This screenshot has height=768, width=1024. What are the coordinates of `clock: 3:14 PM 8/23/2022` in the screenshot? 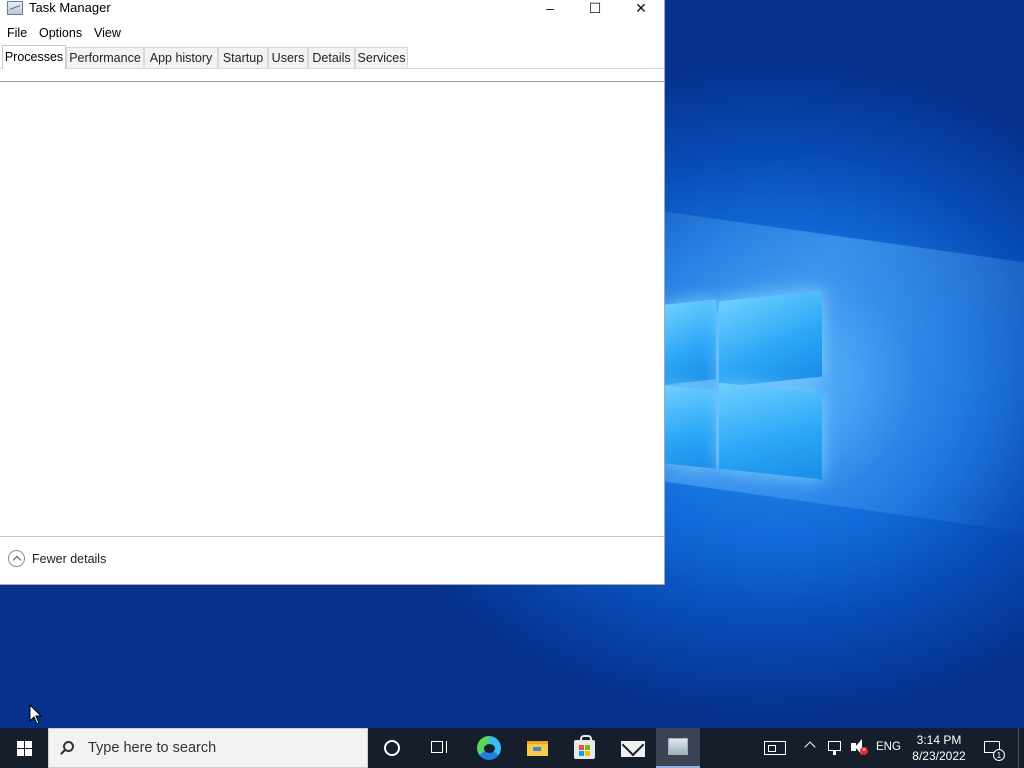 It's located at (939, 748).